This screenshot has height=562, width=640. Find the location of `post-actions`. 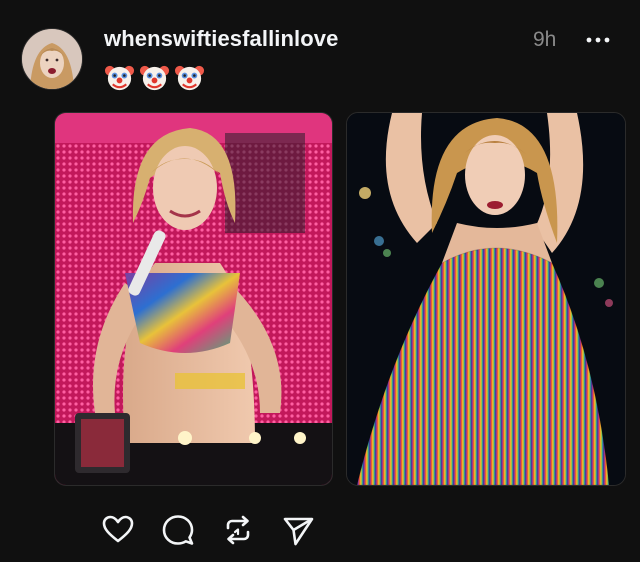

post-actions is located at coordinates (208, 530).